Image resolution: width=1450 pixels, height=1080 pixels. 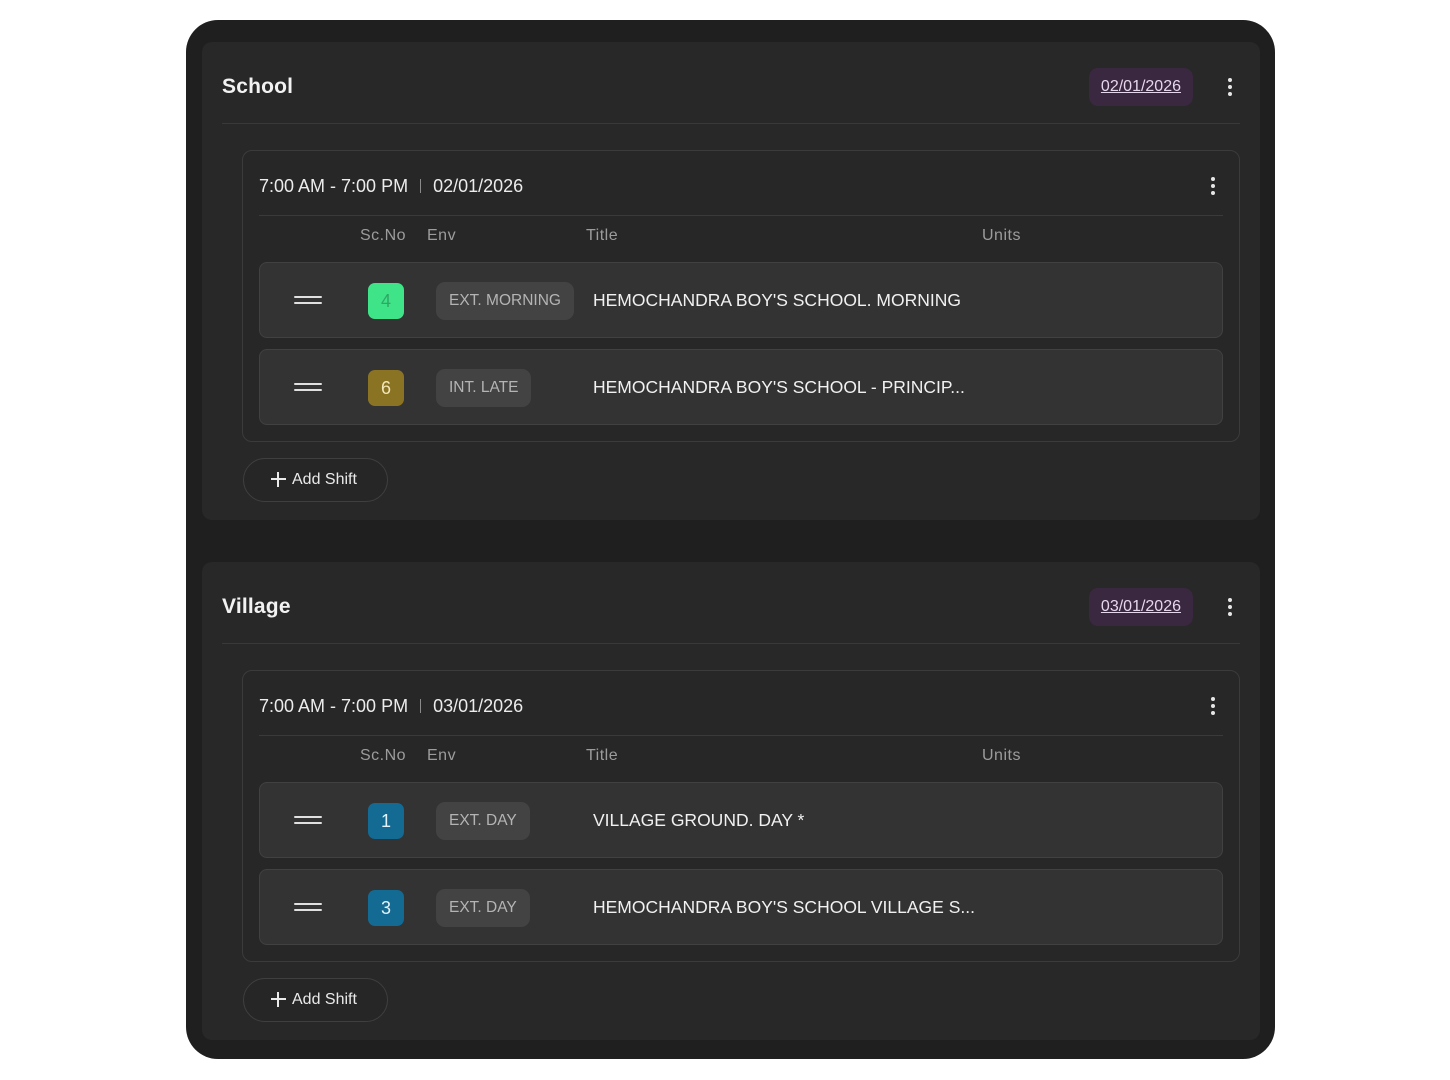 I want to click on location-title: School, so click(x=258, y=86).